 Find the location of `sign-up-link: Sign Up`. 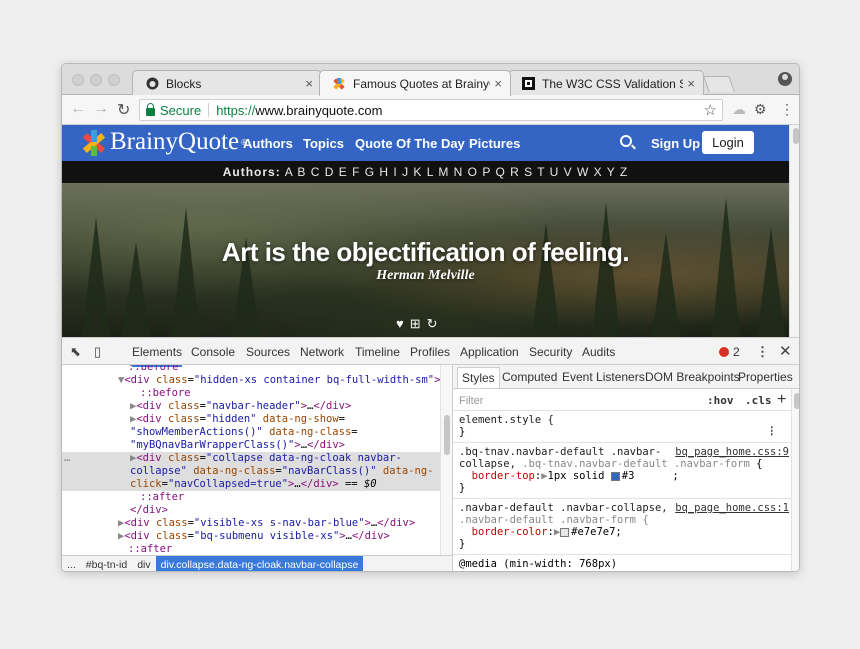

sign-up-link: Sign Up is located at coordinates (675, 143).